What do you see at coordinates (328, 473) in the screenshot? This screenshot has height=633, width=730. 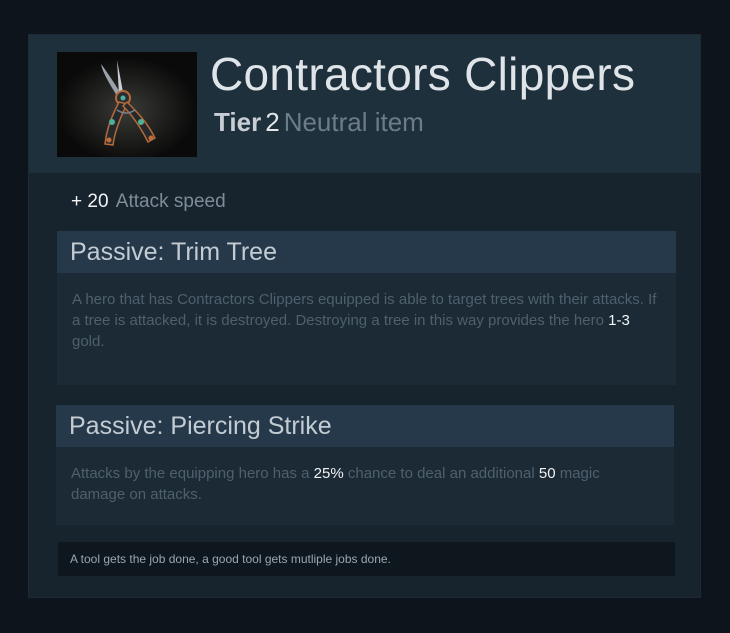 I see `ability-value: 25%` at bounding box center [328, 473].